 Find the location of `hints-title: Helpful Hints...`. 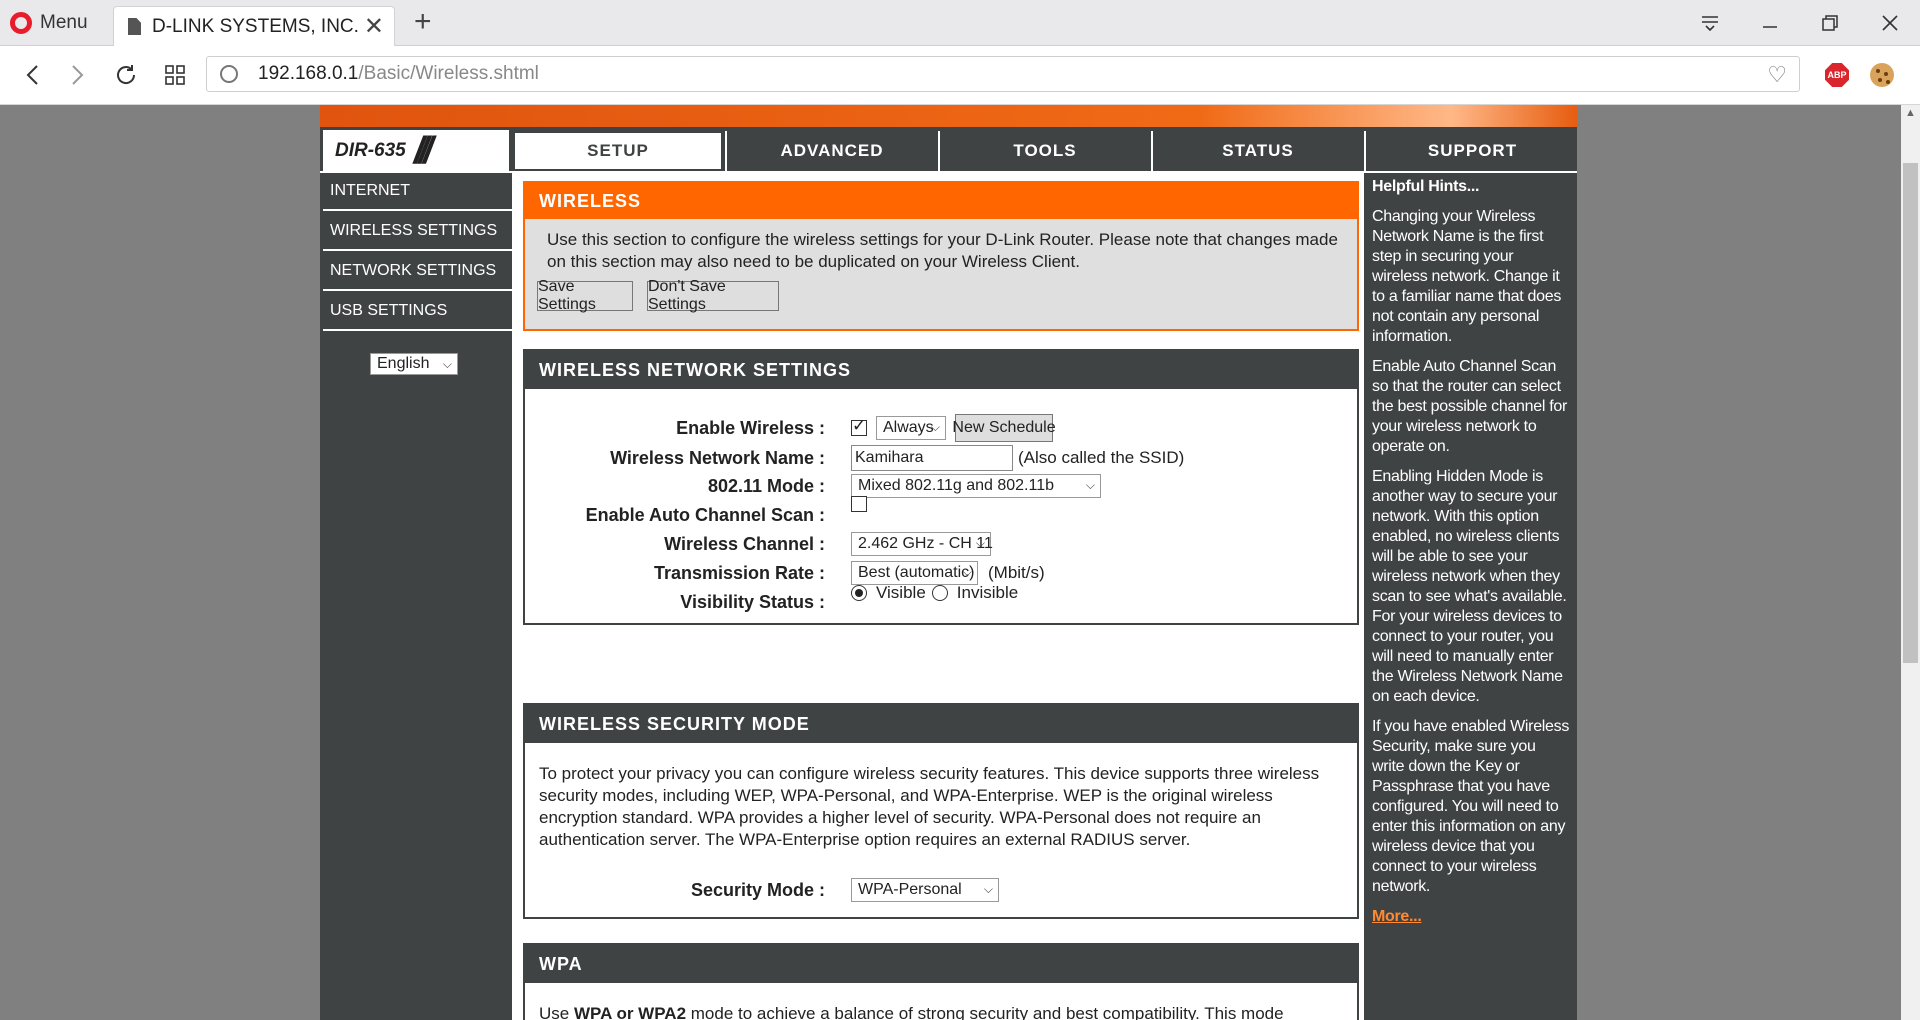

hints-title: Helpful Hints... is located at coordinates (1426, 186).